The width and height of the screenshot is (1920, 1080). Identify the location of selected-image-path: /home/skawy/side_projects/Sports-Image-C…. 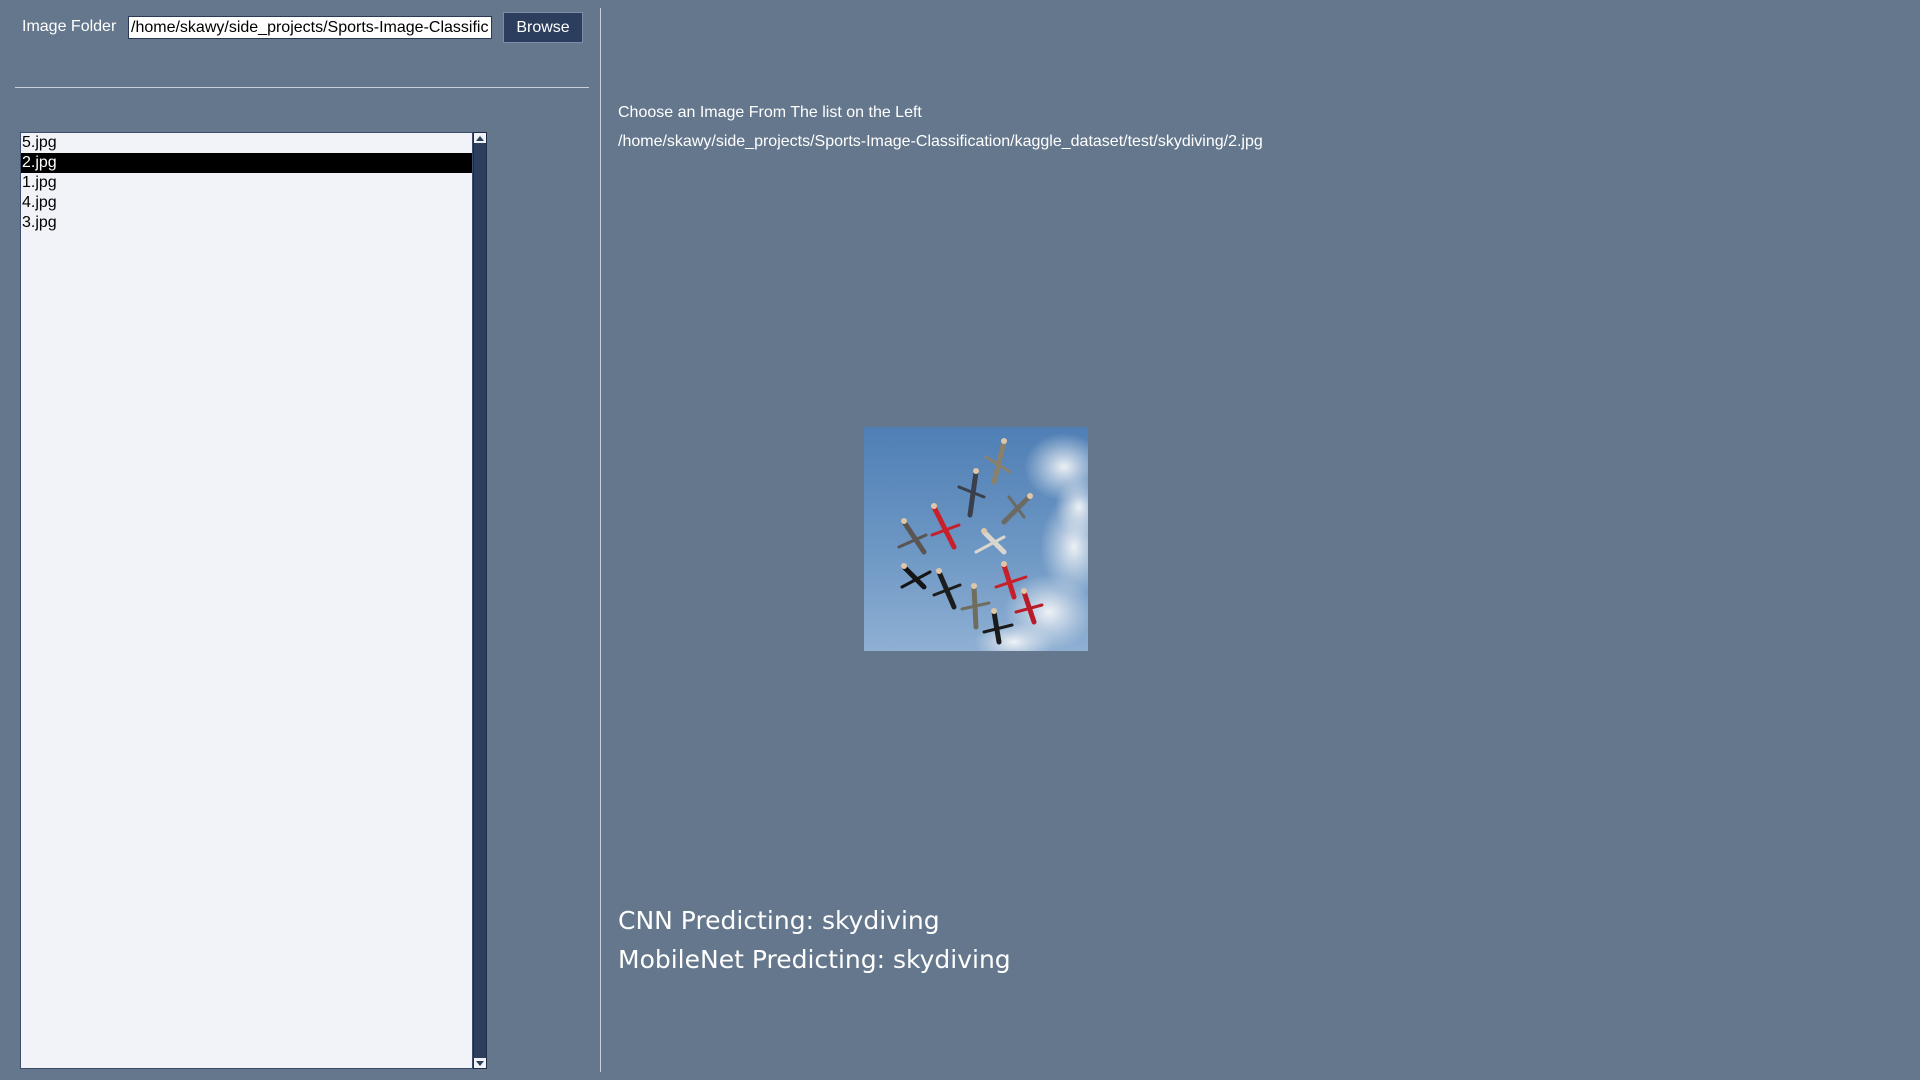
(940, 141).